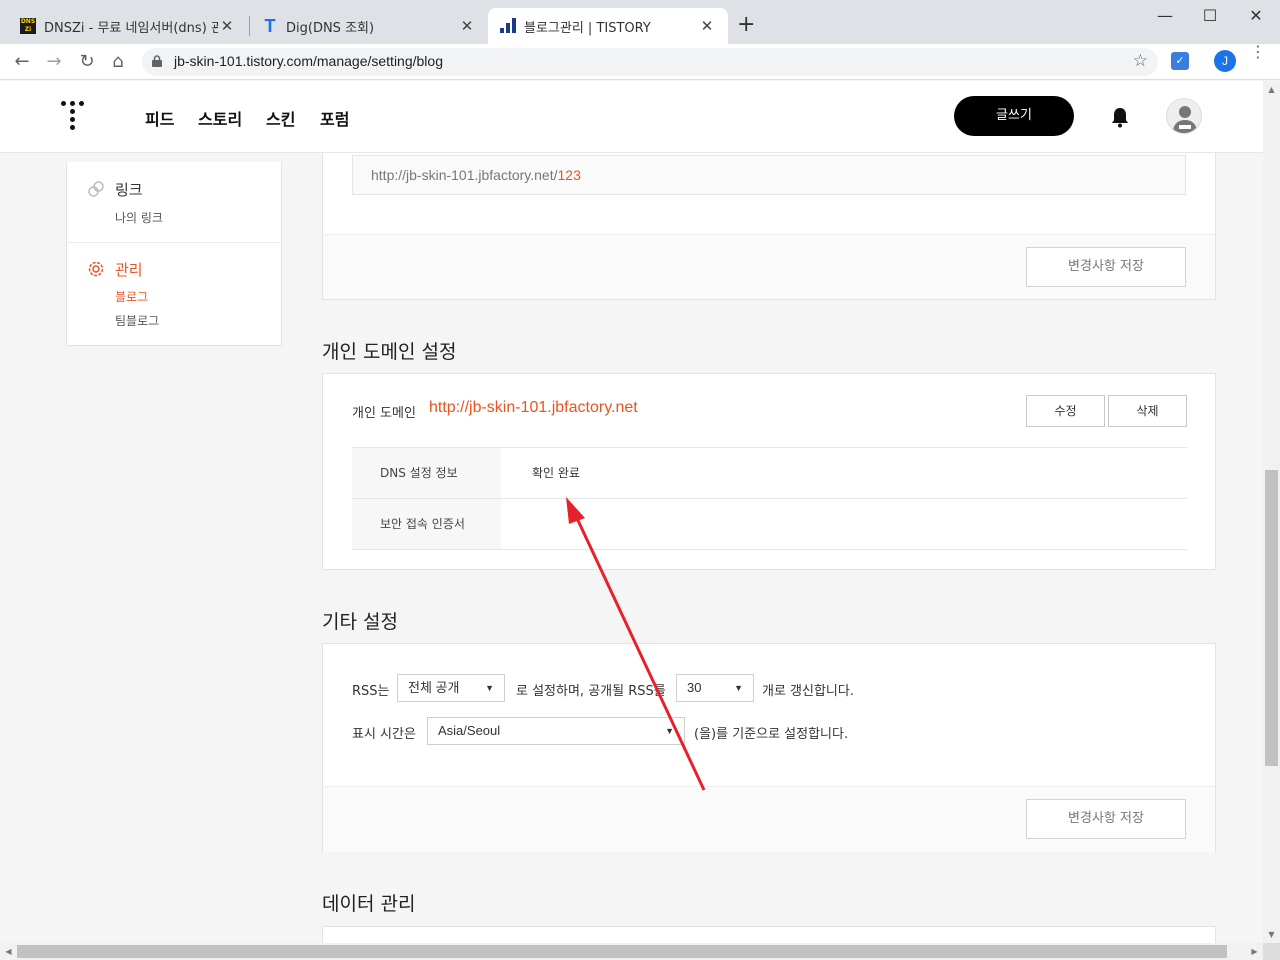 The image size is (1280, 960). Describe the element at coordinates (8, 951) in the screenshot. I see `scroll-left-icon: ◀` at that location.